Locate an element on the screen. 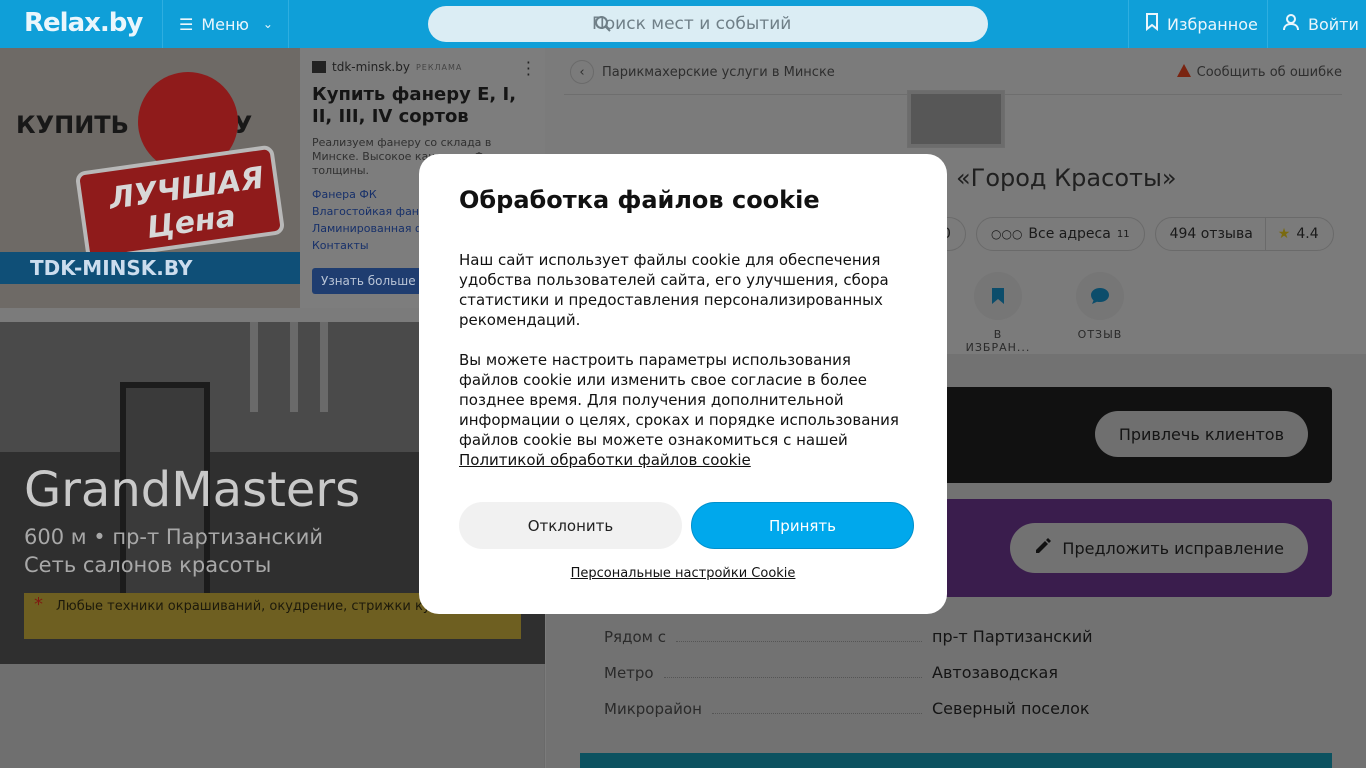 This screenshot has height=768, width=1366. search-placeholder: Поиск мест и событий is located at coordinates (692, 24).